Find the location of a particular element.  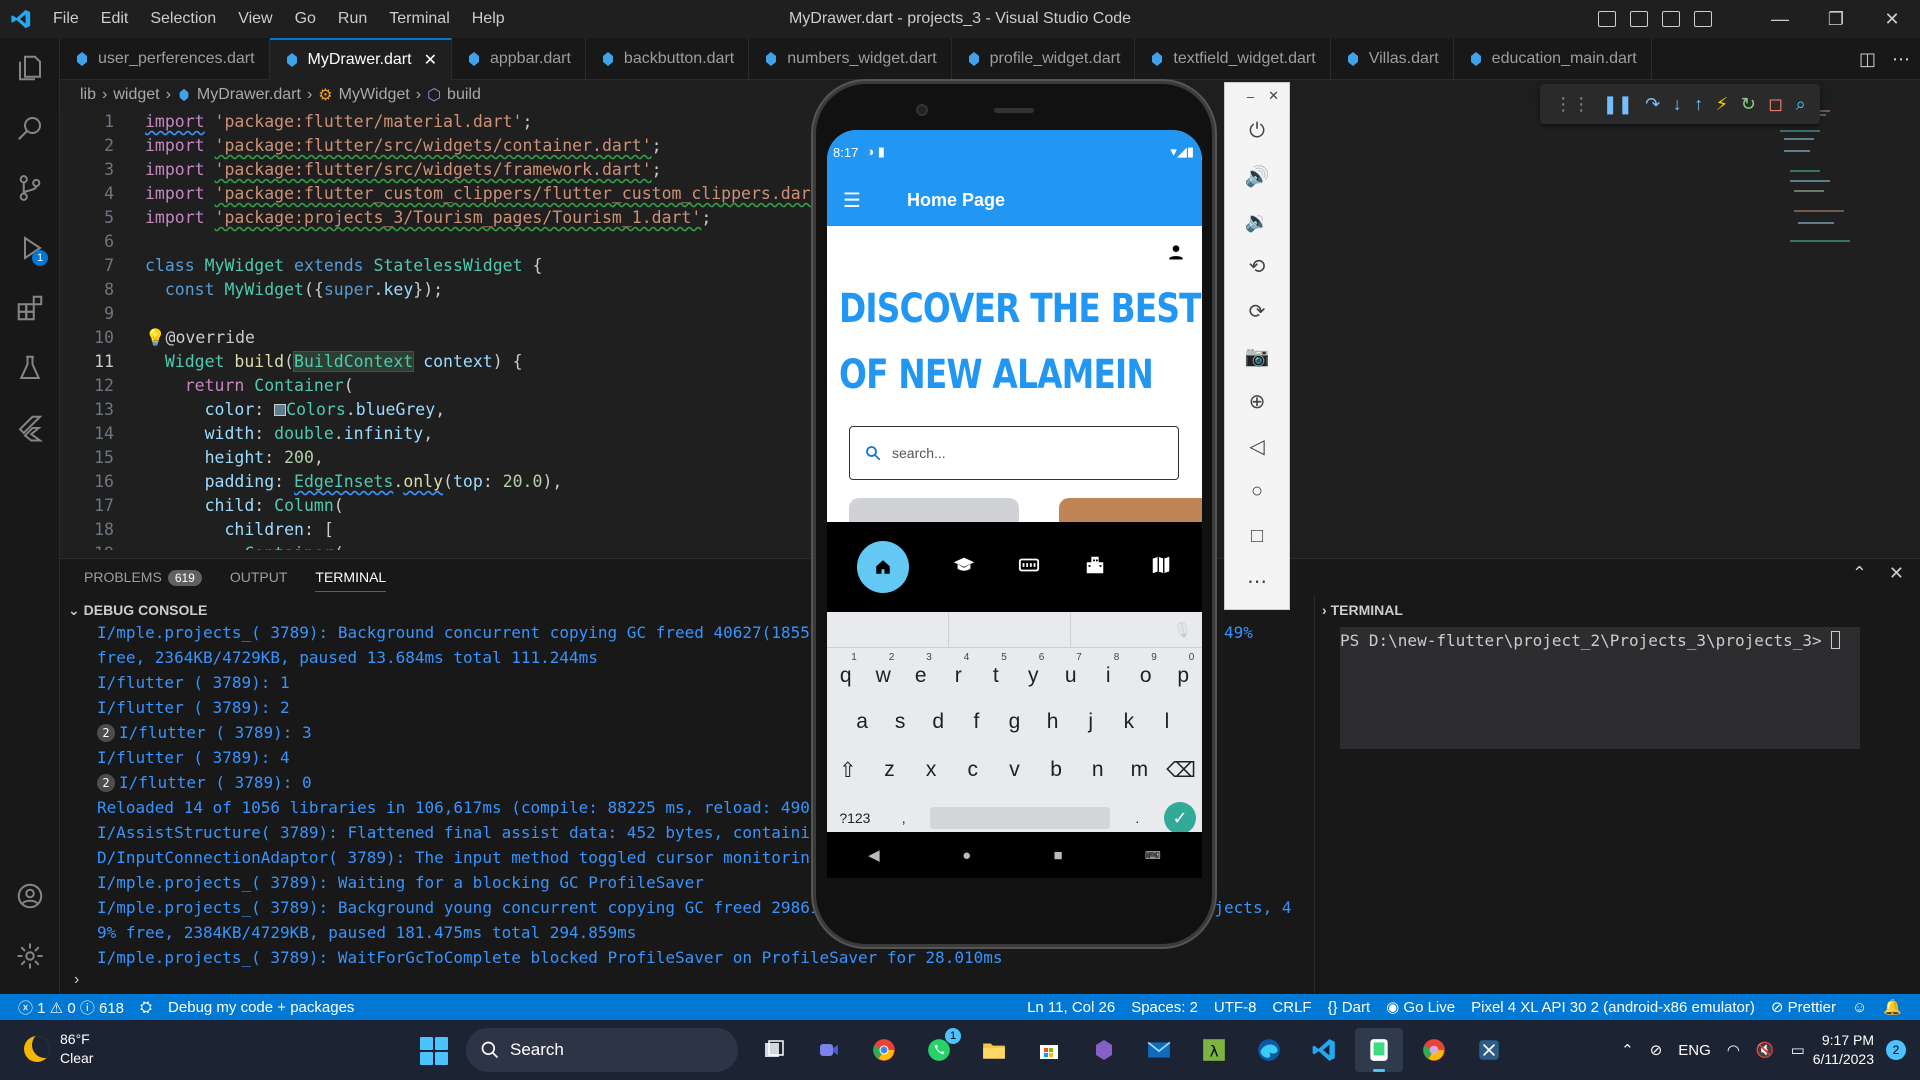

whatsapp-icon: 1 is located at coordinates (939, 1050).